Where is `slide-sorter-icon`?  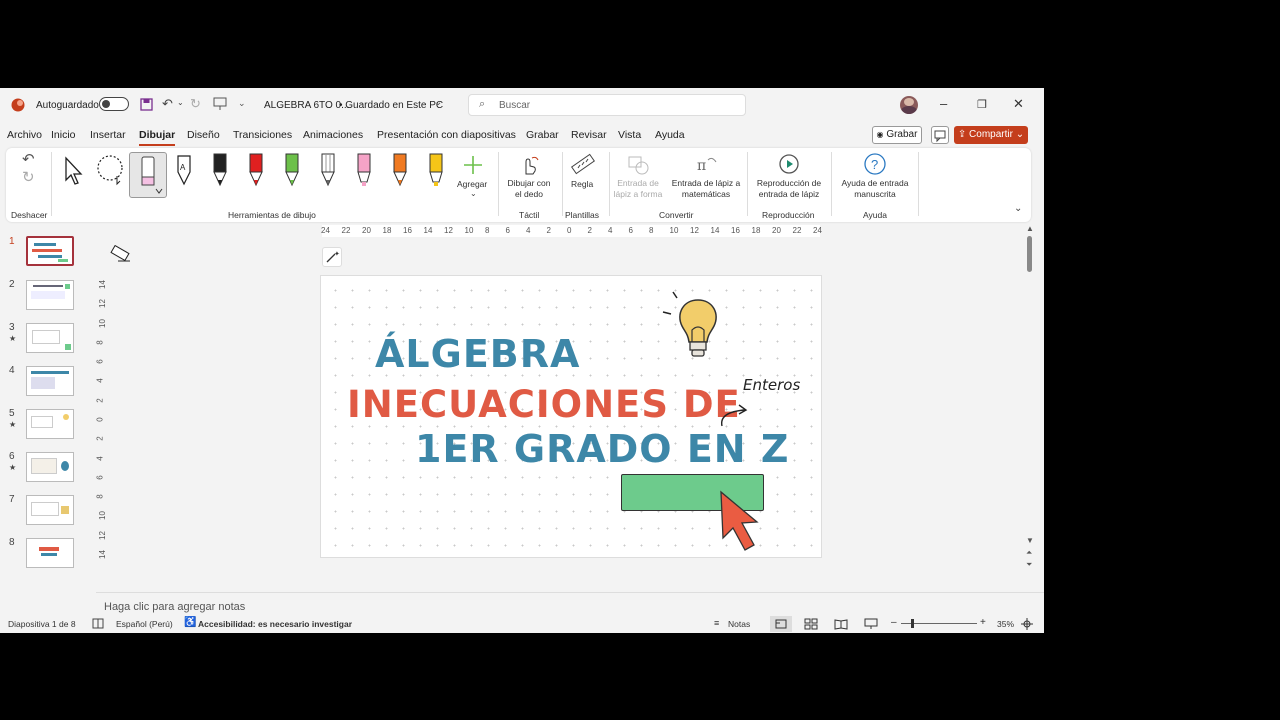
slide-sorter-icon is located at coordinates (811, 624).